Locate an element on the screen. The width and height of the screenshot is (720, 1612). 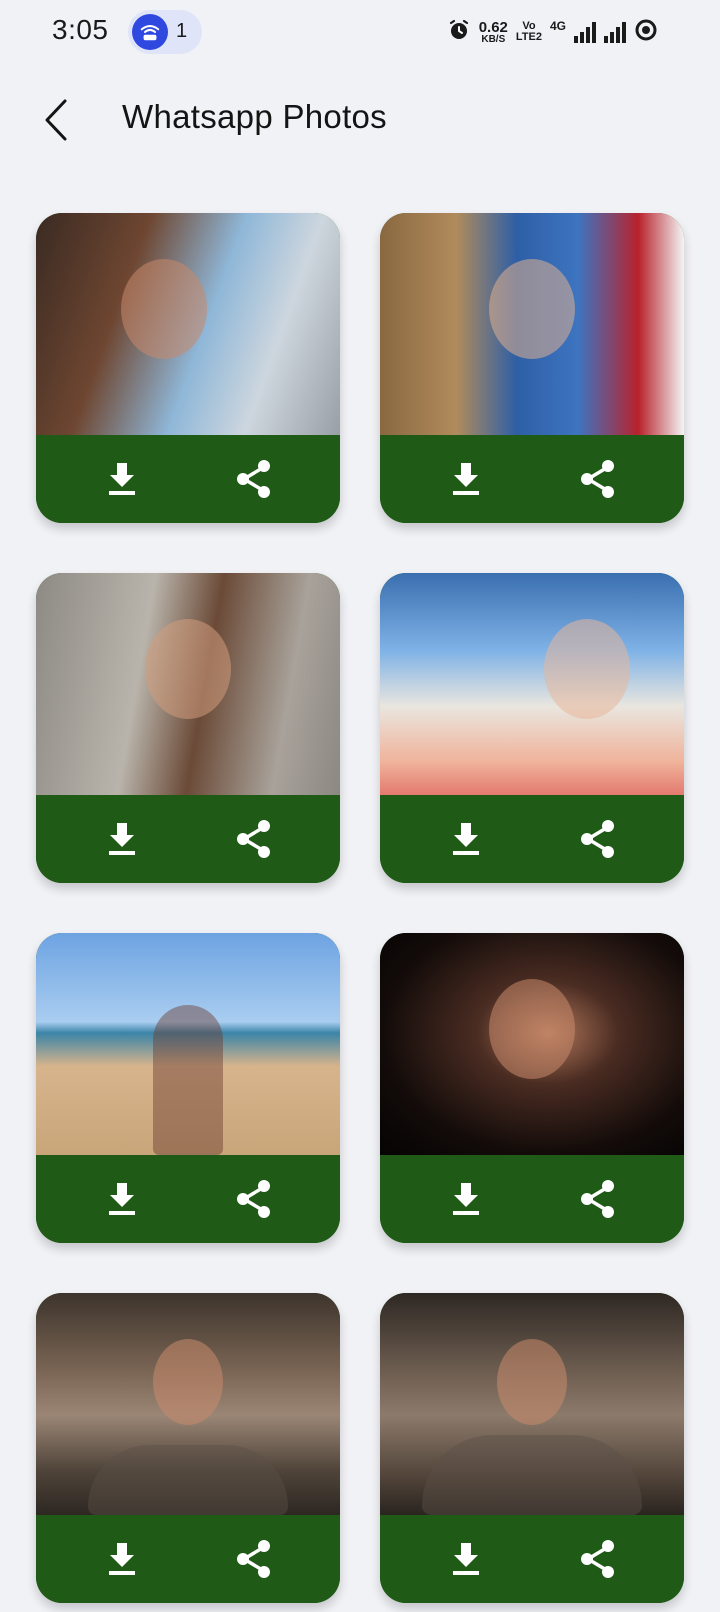
chevron-left-icon is located at coordinates (56, 120).